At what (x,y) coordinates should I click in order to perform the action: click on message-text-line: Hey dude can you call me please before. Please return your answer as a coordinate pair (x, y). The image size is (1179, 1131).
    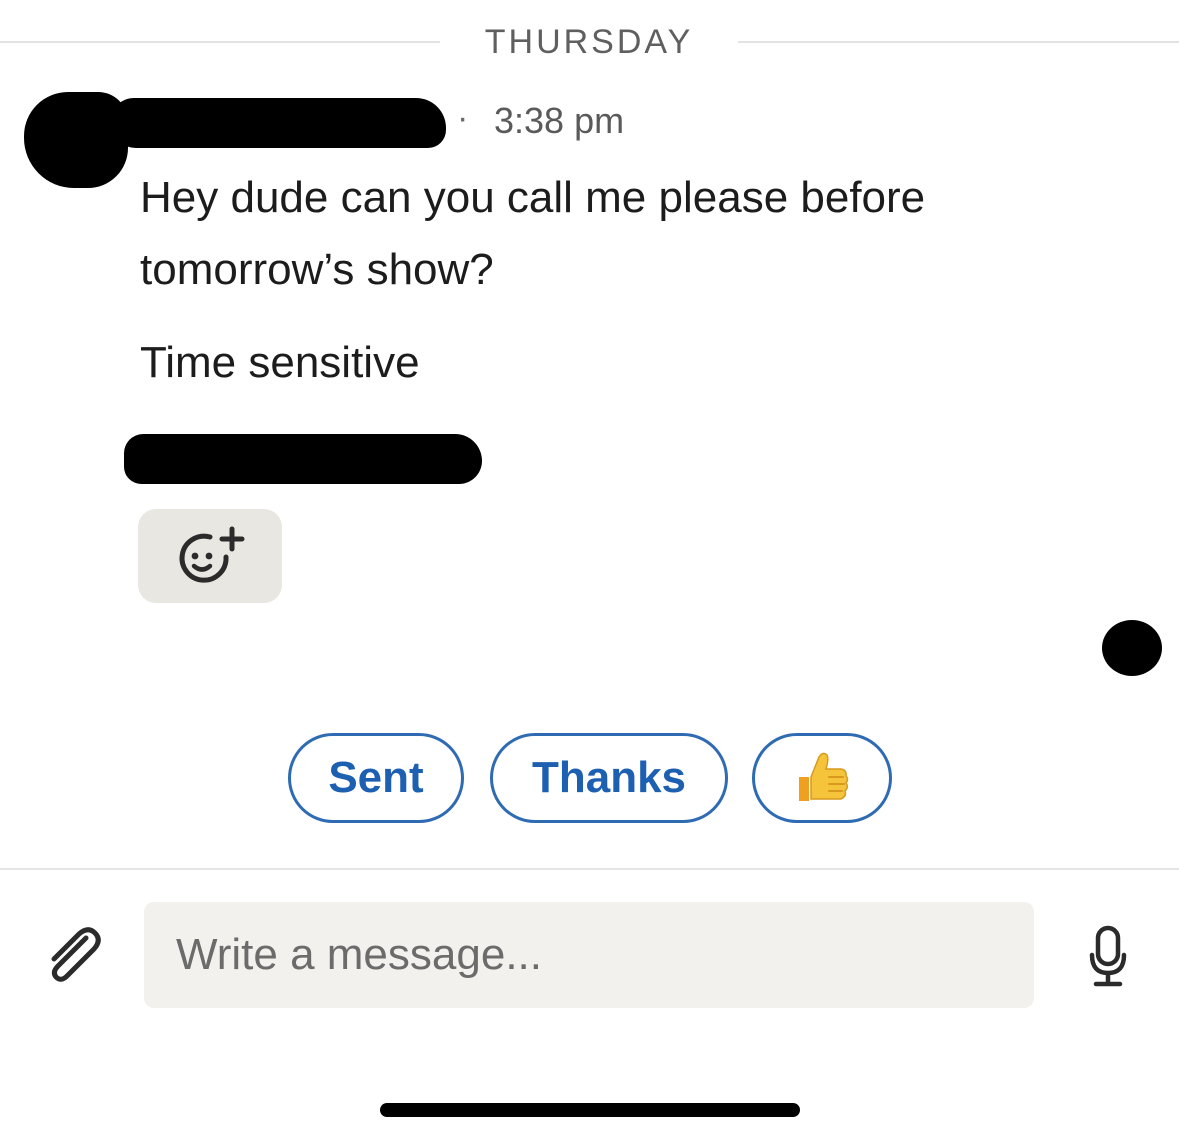
    Looking at the image, I should click on (533, 197).